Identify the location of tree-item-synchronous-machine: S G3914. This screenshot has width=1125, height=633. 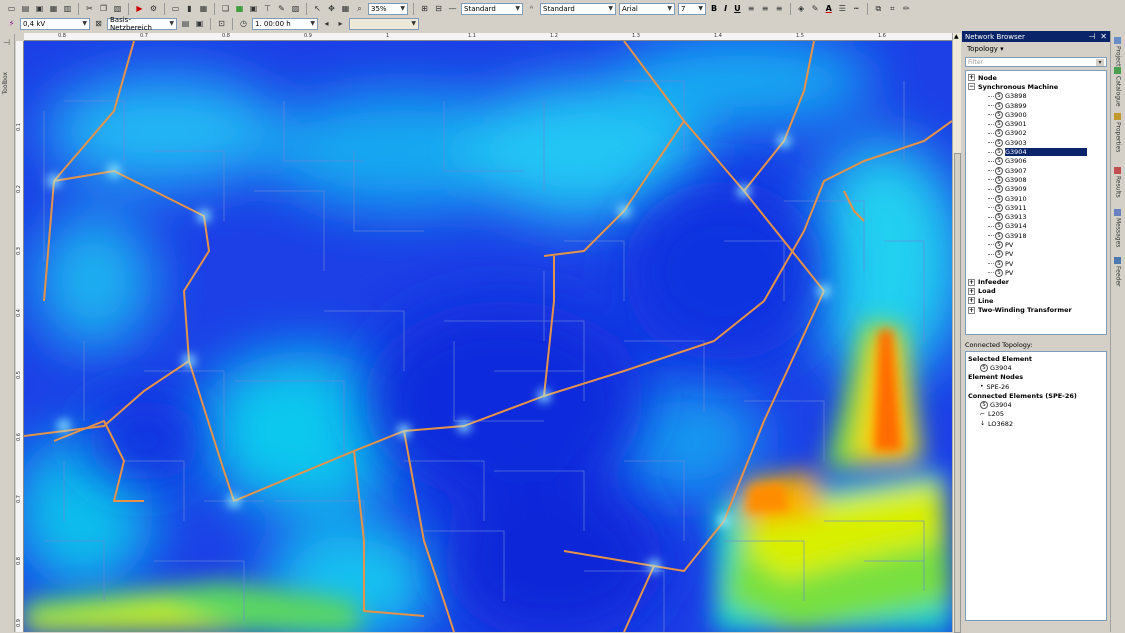
(1037, 226).